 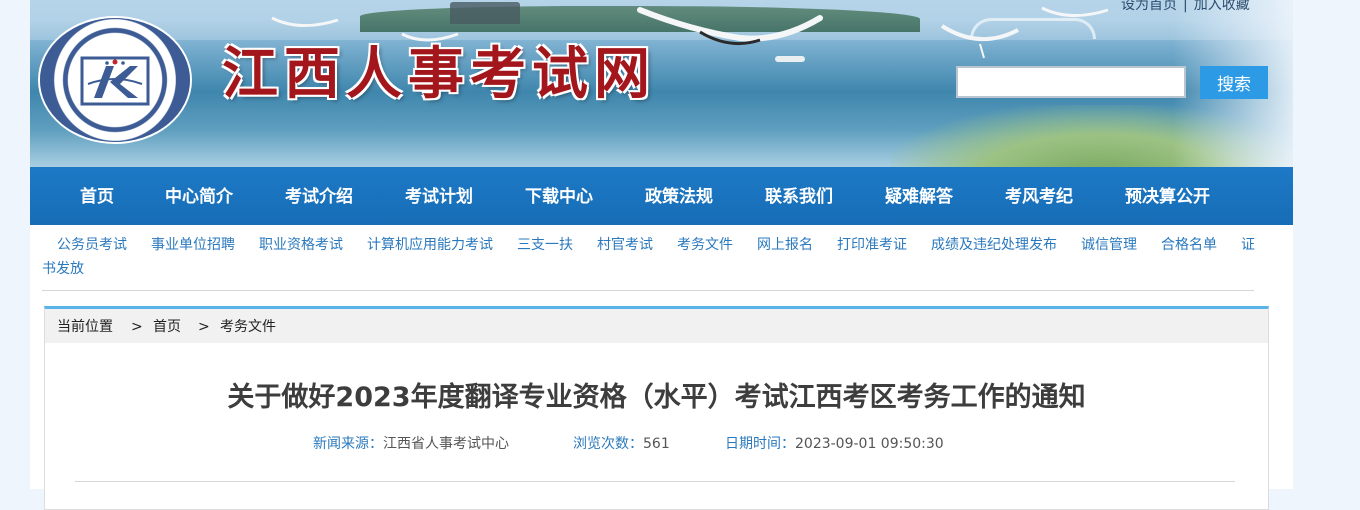 I want to click on sublink-civil-servant: 公务员考试, so click(x=92, y=245).